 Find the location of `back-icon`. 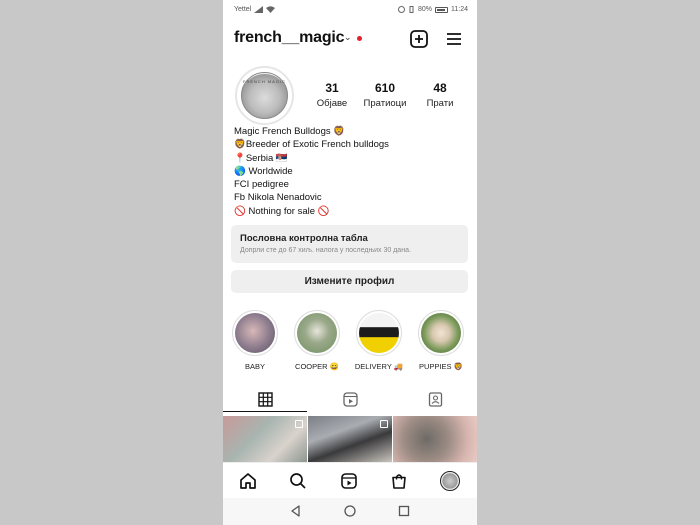

back-icon is located at coordinates (296, 511).